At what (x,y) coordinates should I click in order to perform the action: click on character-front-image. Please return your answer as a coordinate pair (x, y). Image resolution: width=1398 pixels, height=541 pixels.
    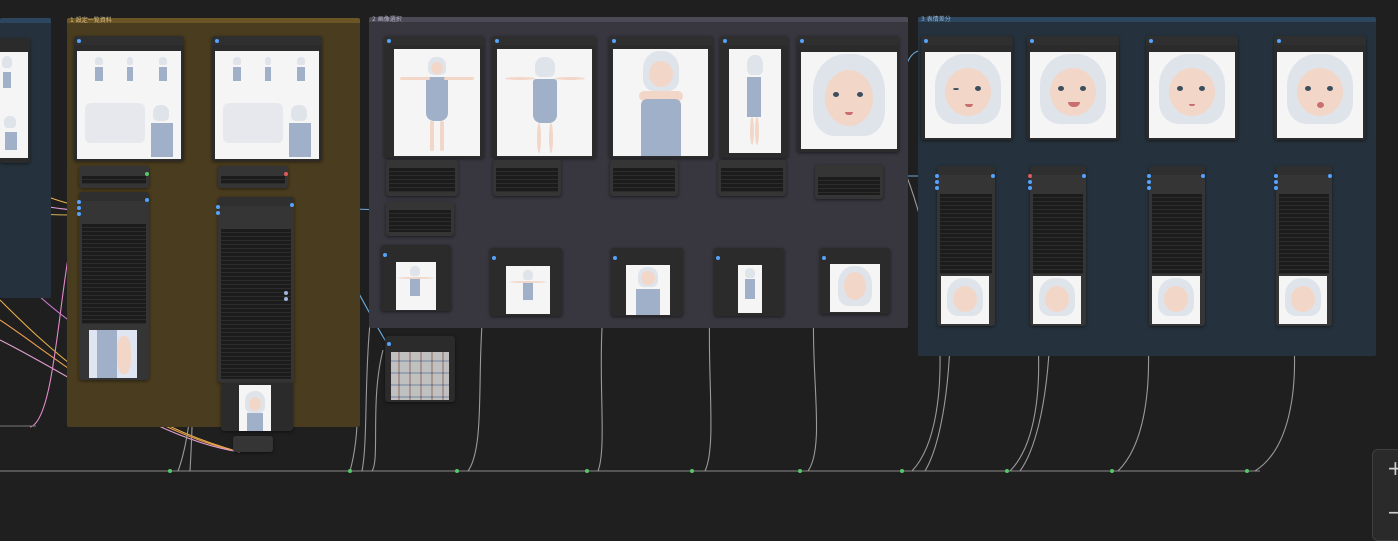
    Looking at the image, I should click on (437, 102).